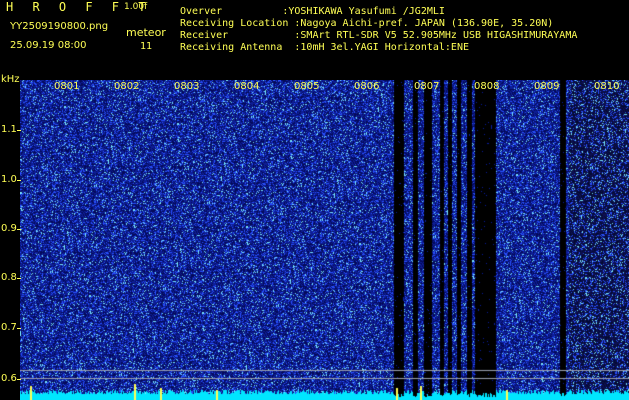 This screenshot has height=400, width=629. What do you see at coordinates (136, 7) in the screenshot?
I see `version-label: 1.00f` at bounding box center [136, 7].